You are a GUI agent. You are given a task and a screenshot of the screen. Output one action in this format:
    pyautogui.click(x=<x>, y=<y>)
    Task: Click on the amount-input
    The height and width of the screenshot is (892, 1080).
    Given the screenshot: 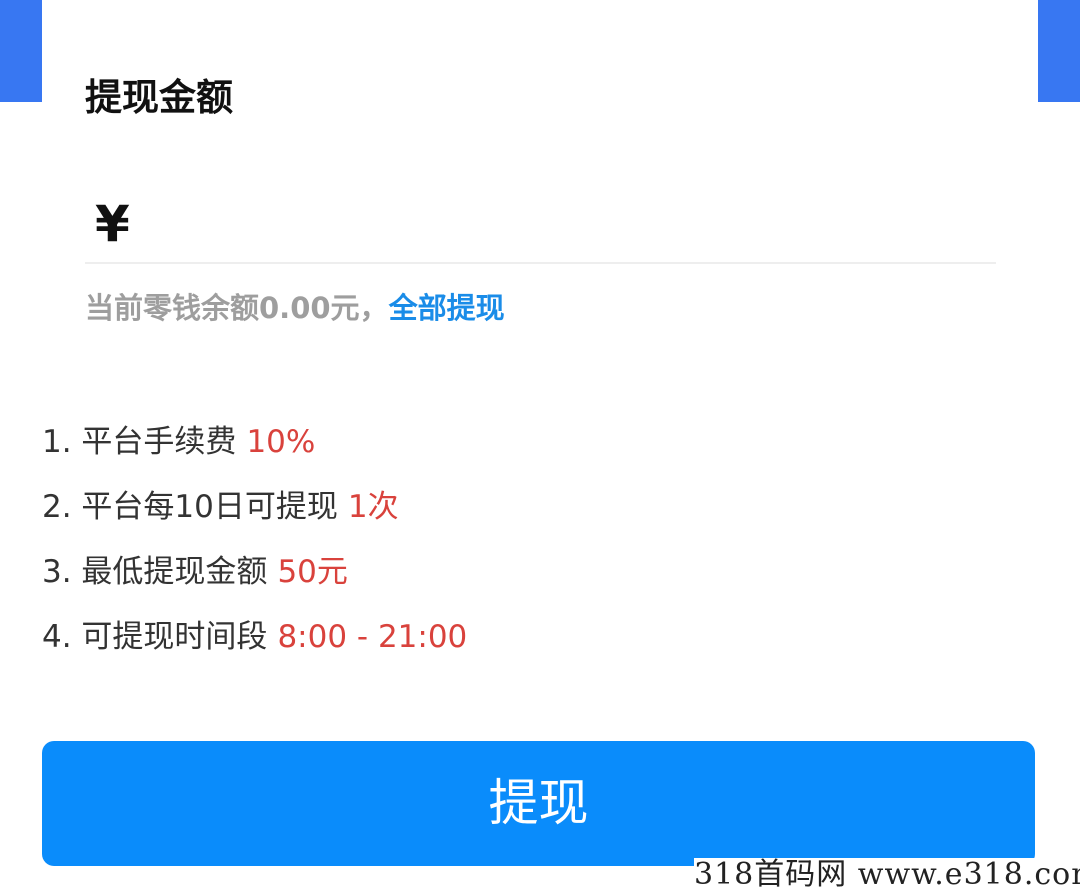 What is the action you would take?
    pyautogui.click(x=570, y=224)
    